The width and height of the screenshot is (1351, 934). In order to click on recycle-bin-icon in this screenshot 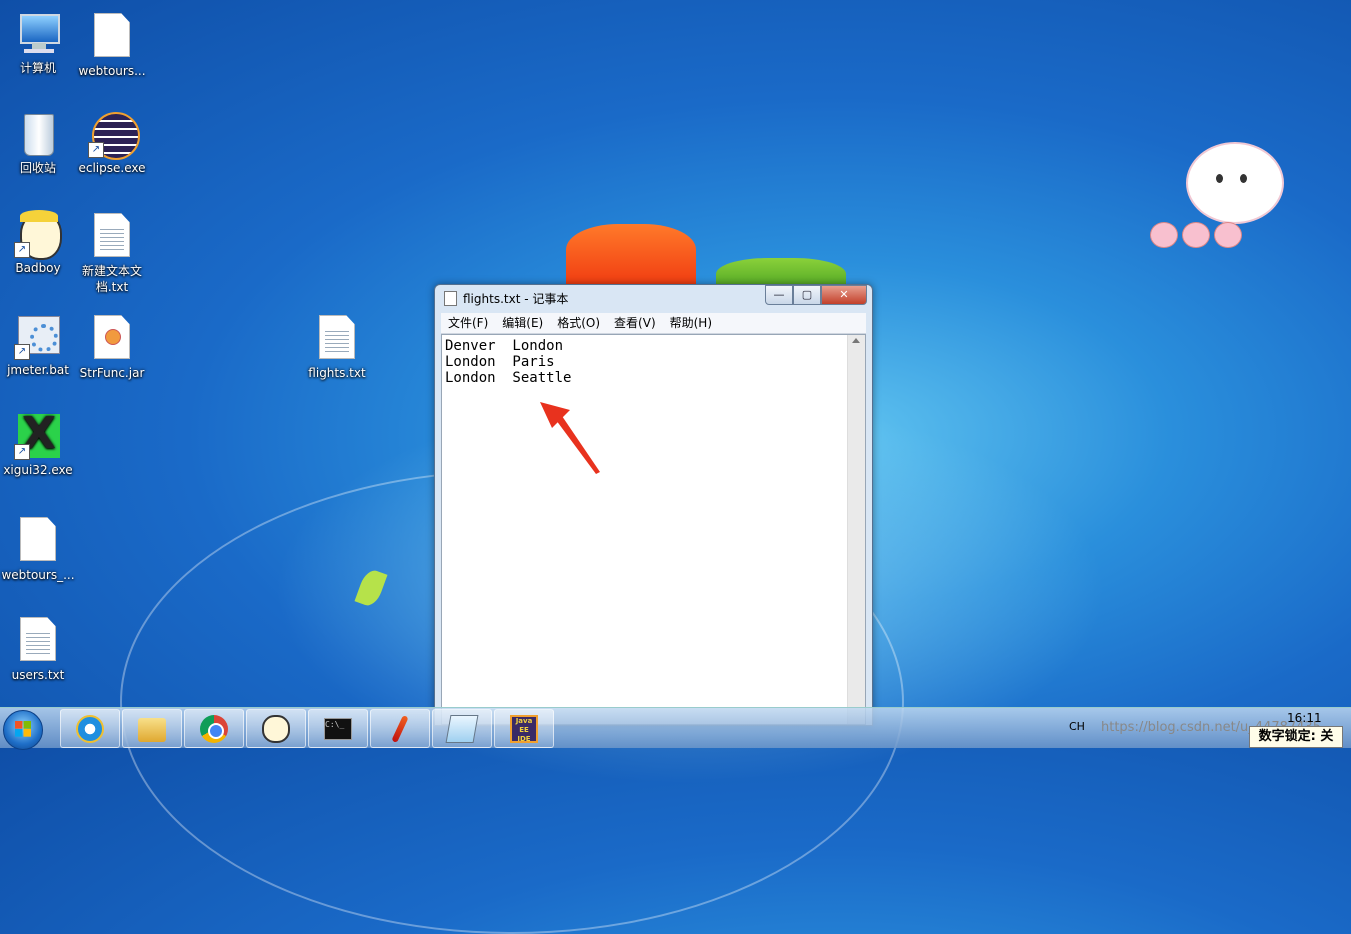, I will do `click(38, 134)`.